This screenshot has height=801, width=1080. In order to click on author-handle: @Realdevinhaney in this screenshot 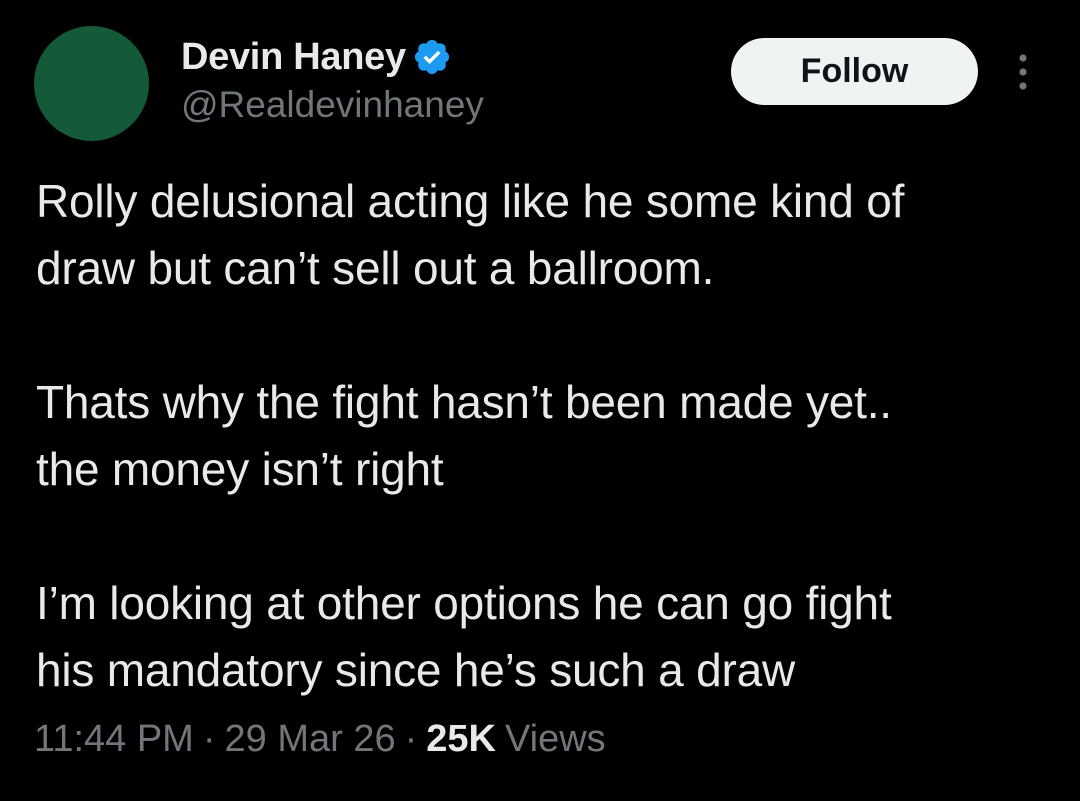, I will do `click(332, 105)`.